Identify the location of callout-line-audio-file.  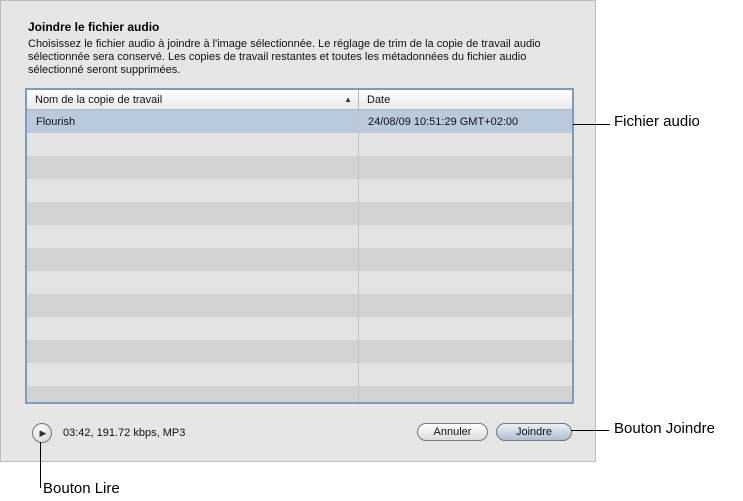
(591, 124).